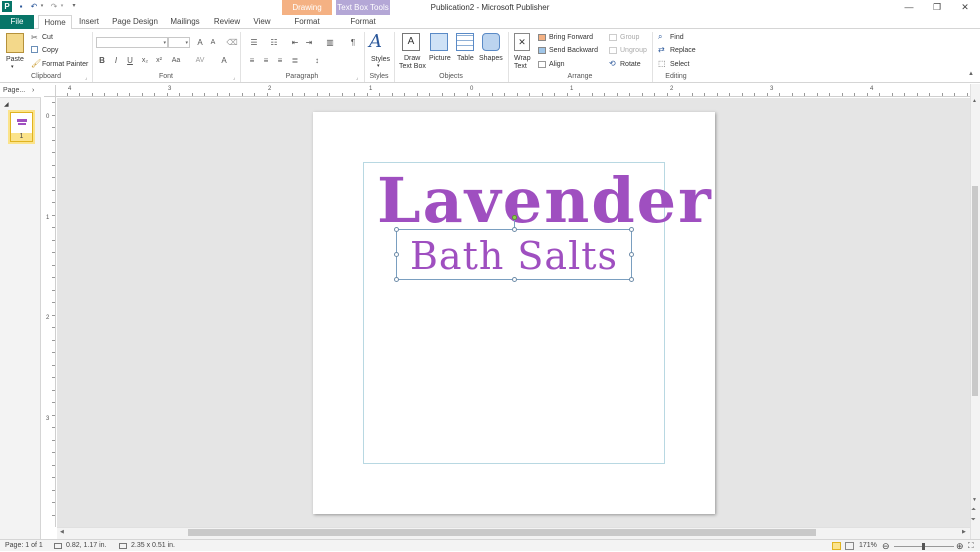  Describe the element at coordinates (631, 229) in the screenshot. I see `resize-handle-ne` at that location.